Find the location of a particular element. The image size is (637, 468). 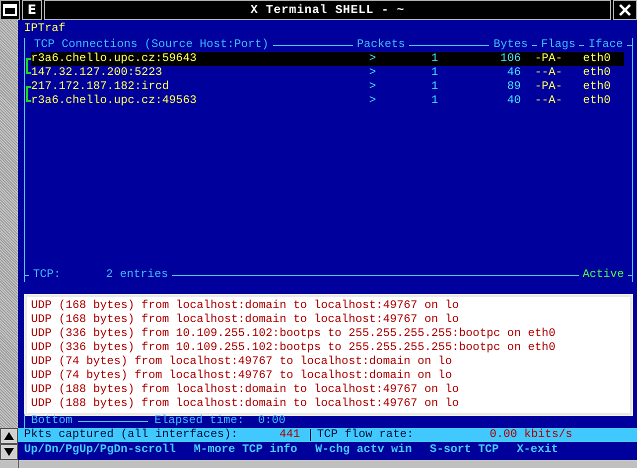

bytes-cell-text: 106 is located at coordinates (510, 59).